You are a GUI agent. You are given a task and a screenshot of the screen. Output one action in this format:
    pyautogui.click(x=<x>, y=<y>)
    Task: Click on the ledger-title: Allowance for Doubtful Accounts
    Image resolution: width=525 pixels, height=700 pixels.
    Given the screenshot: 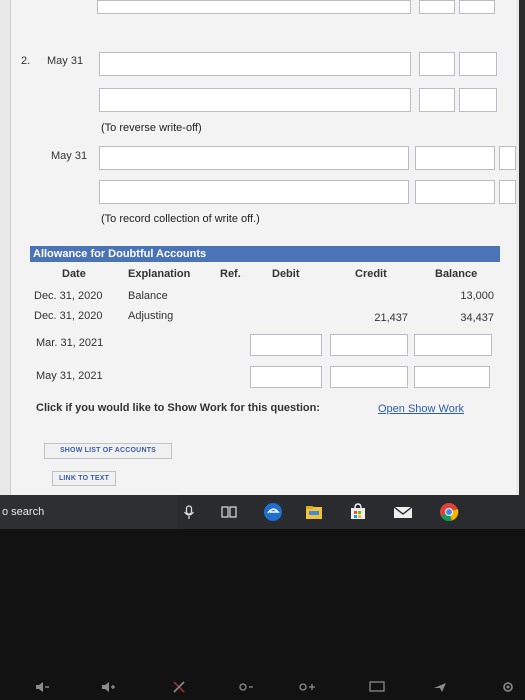 What is the action you would take?
    pyautogui.click(x=265, y=254)
    